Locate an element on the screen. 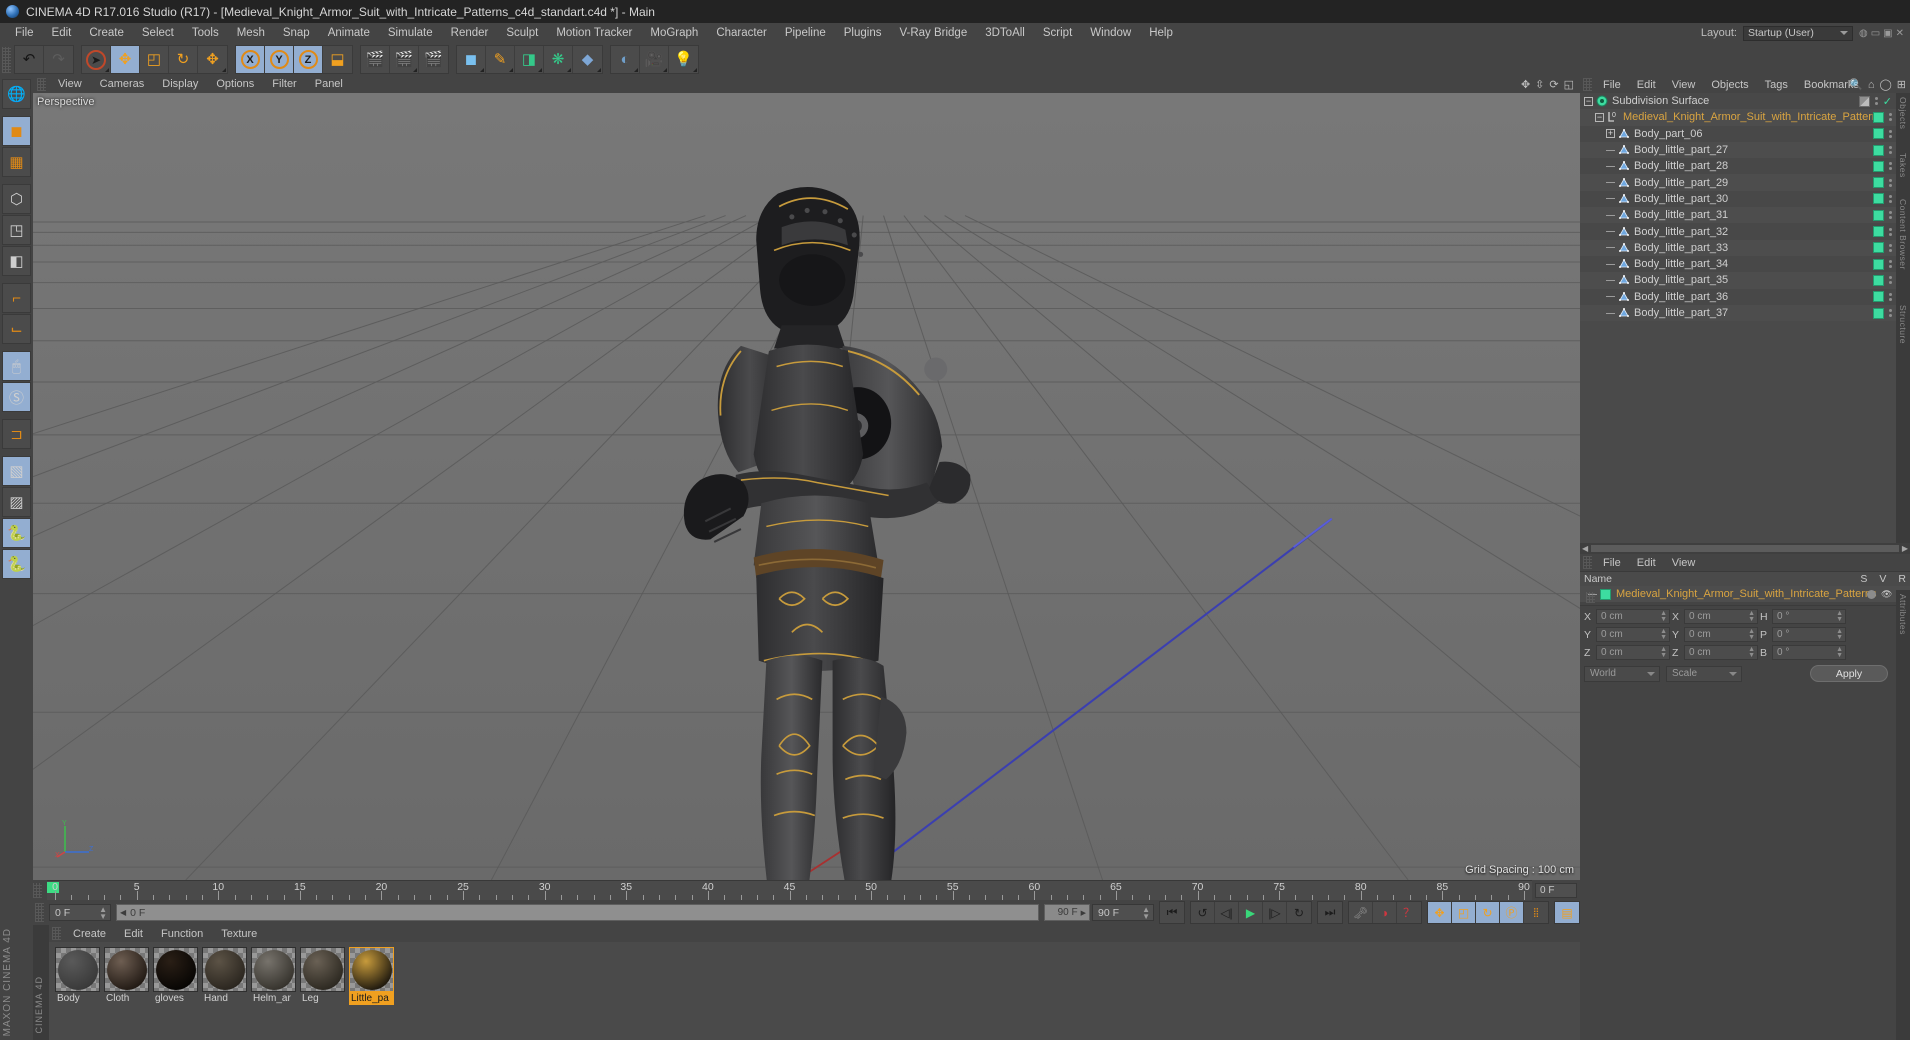  apply-button: Apply is located at coordinates (1849, 673).